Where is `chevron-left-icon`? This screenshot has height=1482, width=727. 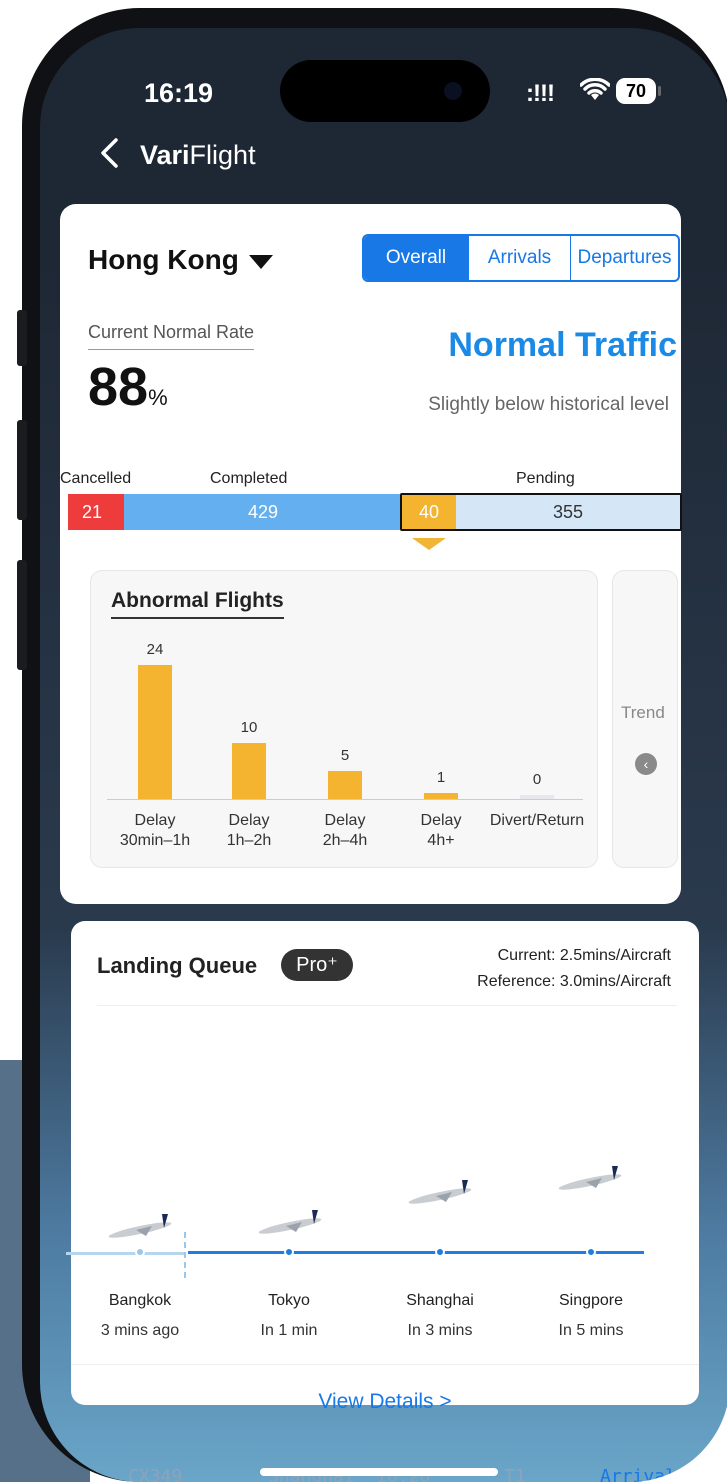
chevron-left-icon is located at coordinates (109, 153).